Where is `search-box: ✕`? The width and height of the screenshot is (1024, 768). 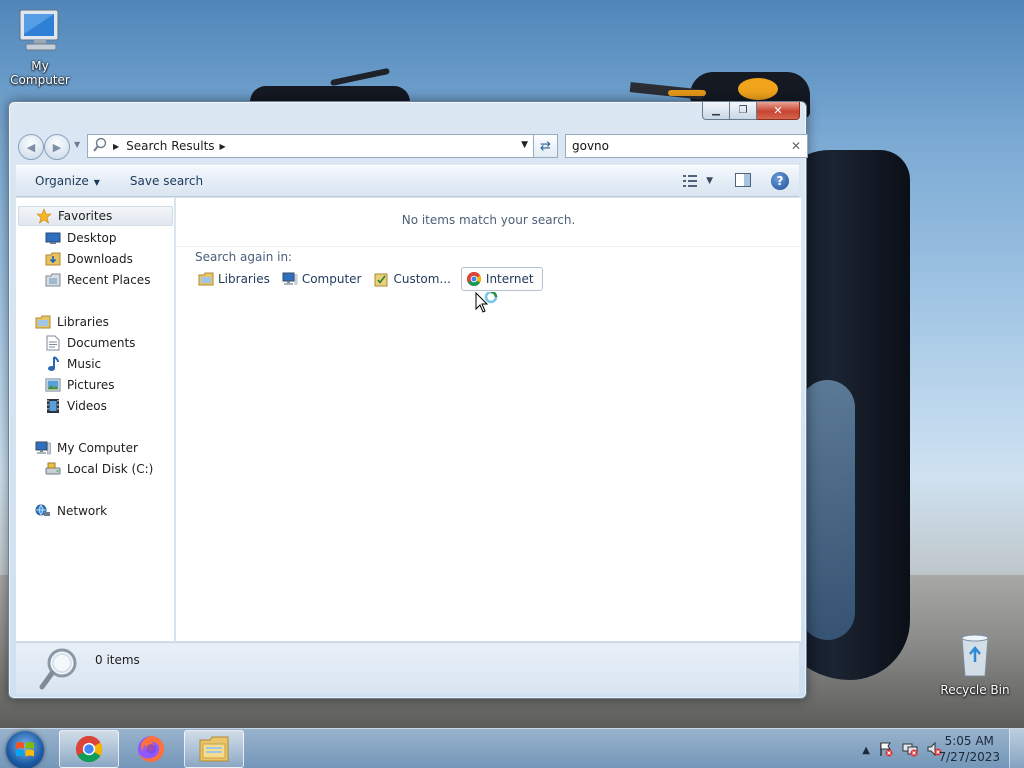 search-box: ✕ is located at coordinates (686, 146).